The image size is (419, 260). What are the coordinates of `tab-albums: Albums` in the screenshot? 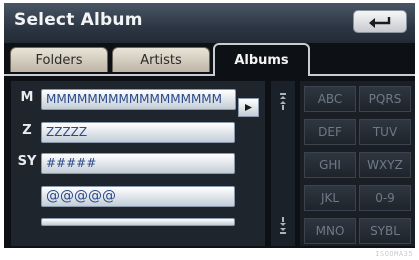 It's located at (261, 59).